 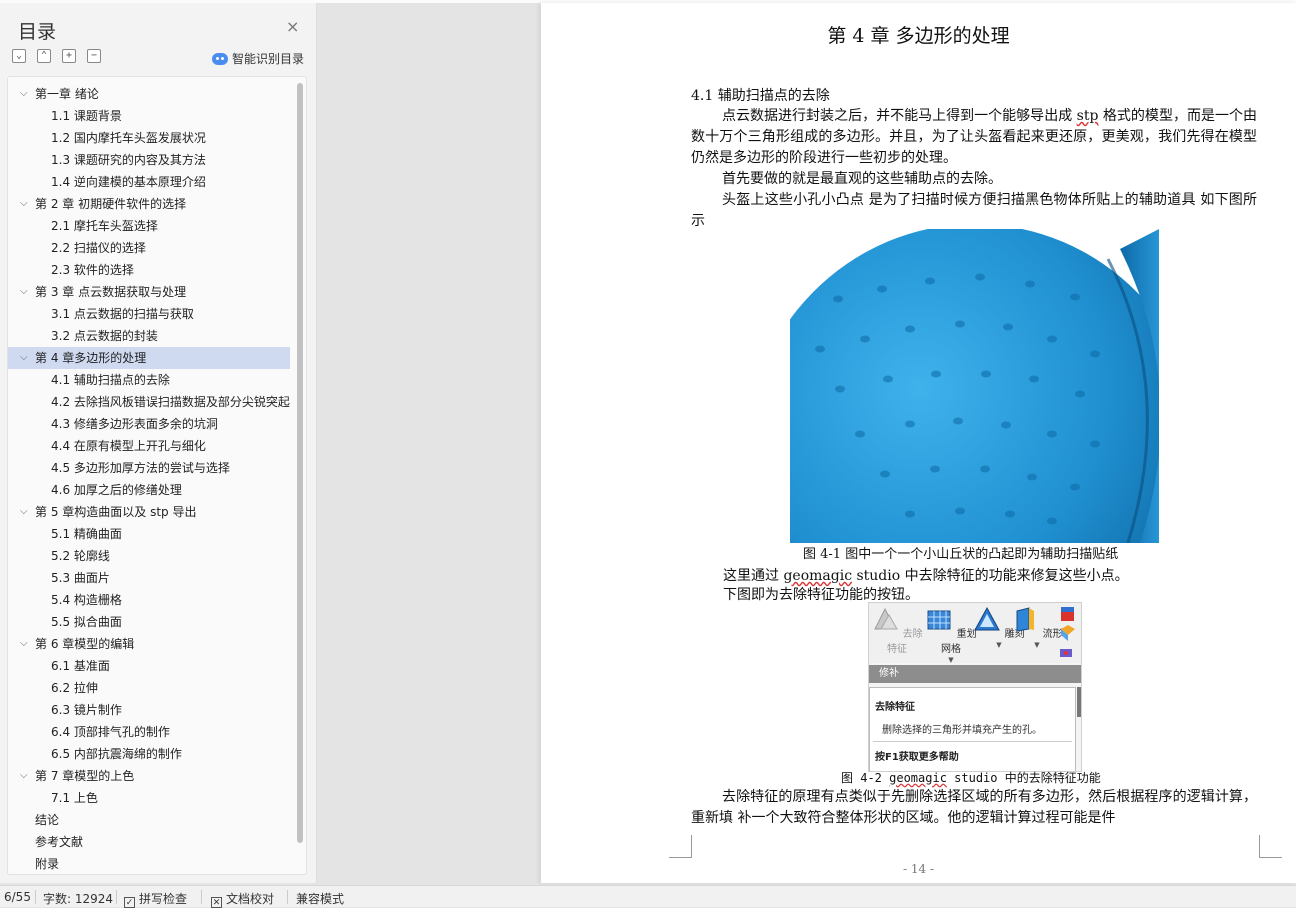 I want to click on toc-item-label: 3.2 点云数据的封装, so click(x=104, y=336).